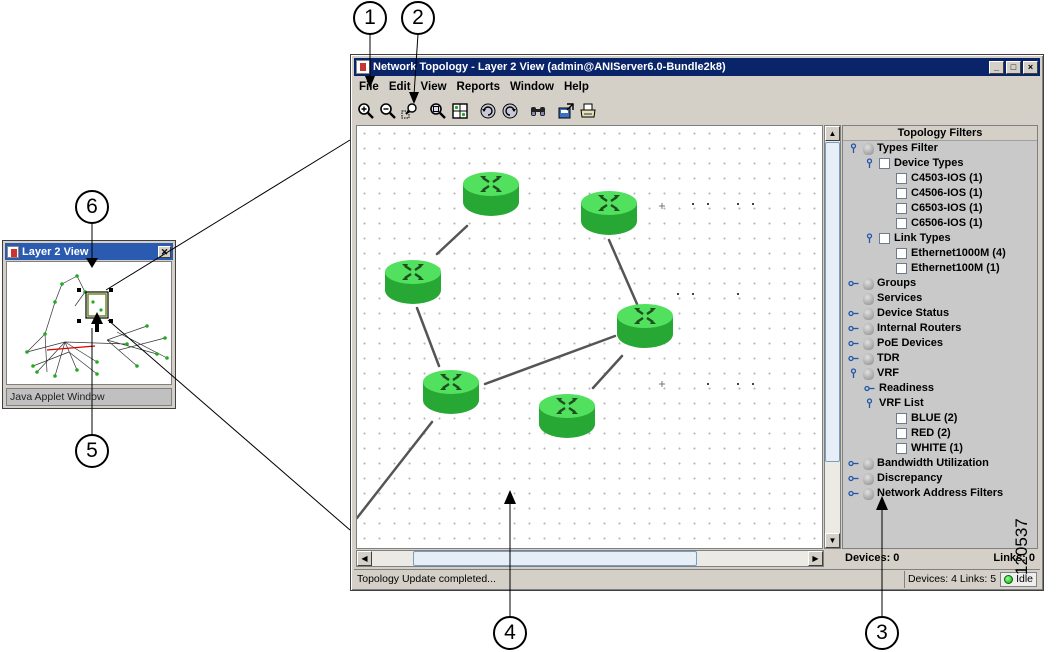 The width and height of the screenshot is (1062, 652). Describe the element at coordinates (940, 283) in the screenshot. I see `filter-item: Groups` at that location.